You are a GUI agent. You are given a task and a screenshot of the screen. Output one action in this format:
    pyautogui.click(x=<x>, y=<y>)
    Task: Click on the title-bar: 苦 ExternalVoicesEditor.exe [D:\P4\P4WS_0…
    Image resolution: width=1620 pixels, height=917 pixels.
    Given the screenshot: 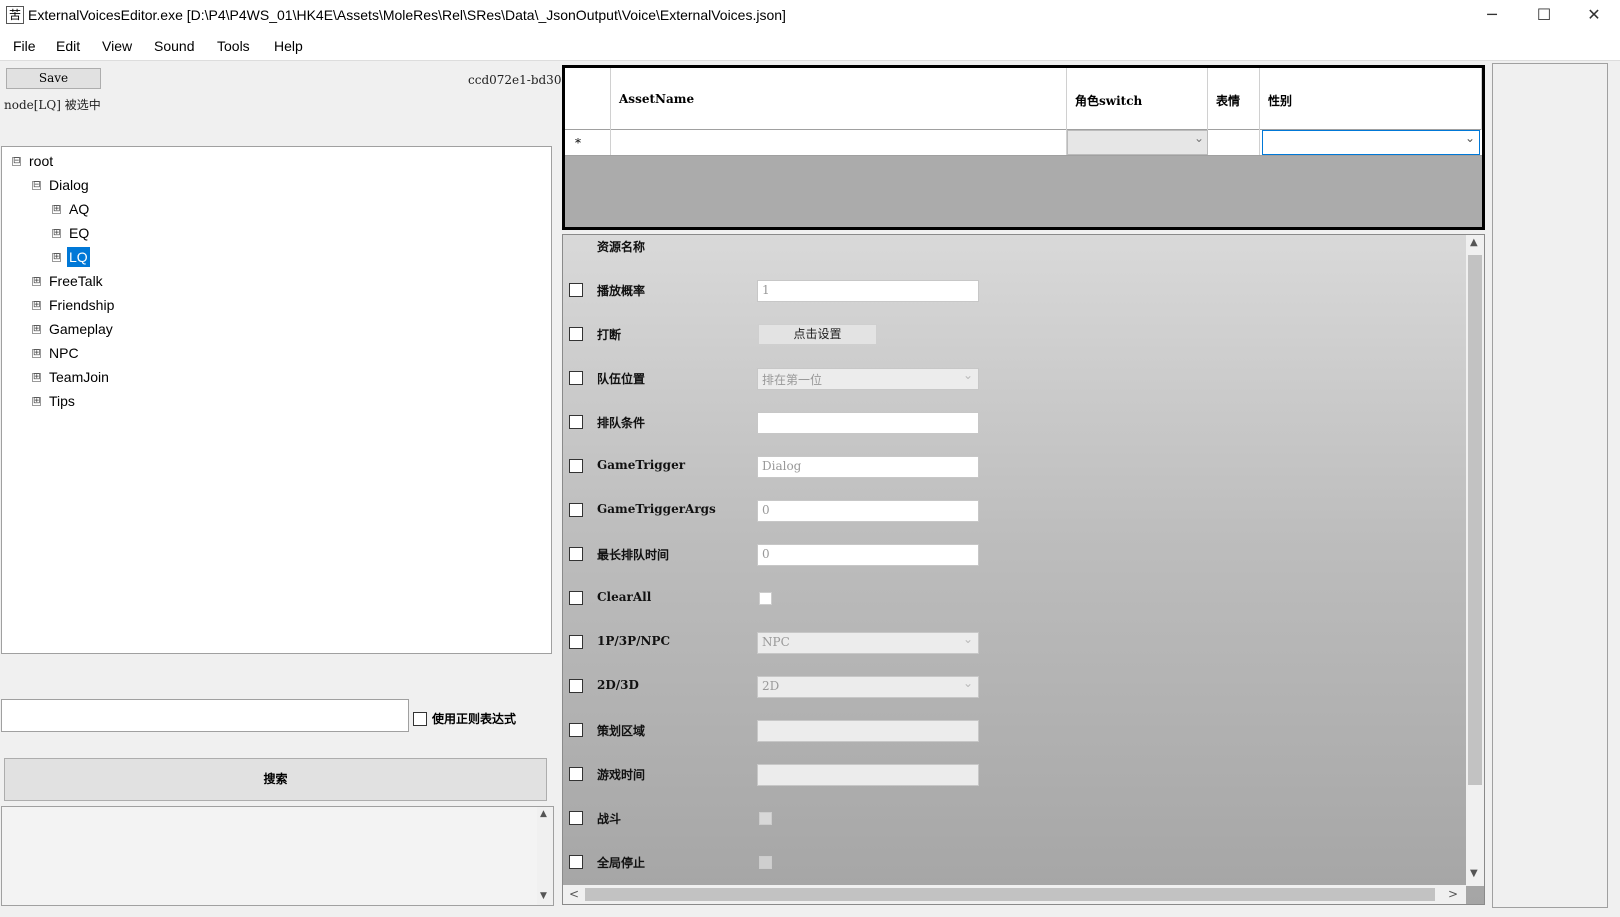 What is the action you would take?
    pyautogui.click(x=810, y=15)
    